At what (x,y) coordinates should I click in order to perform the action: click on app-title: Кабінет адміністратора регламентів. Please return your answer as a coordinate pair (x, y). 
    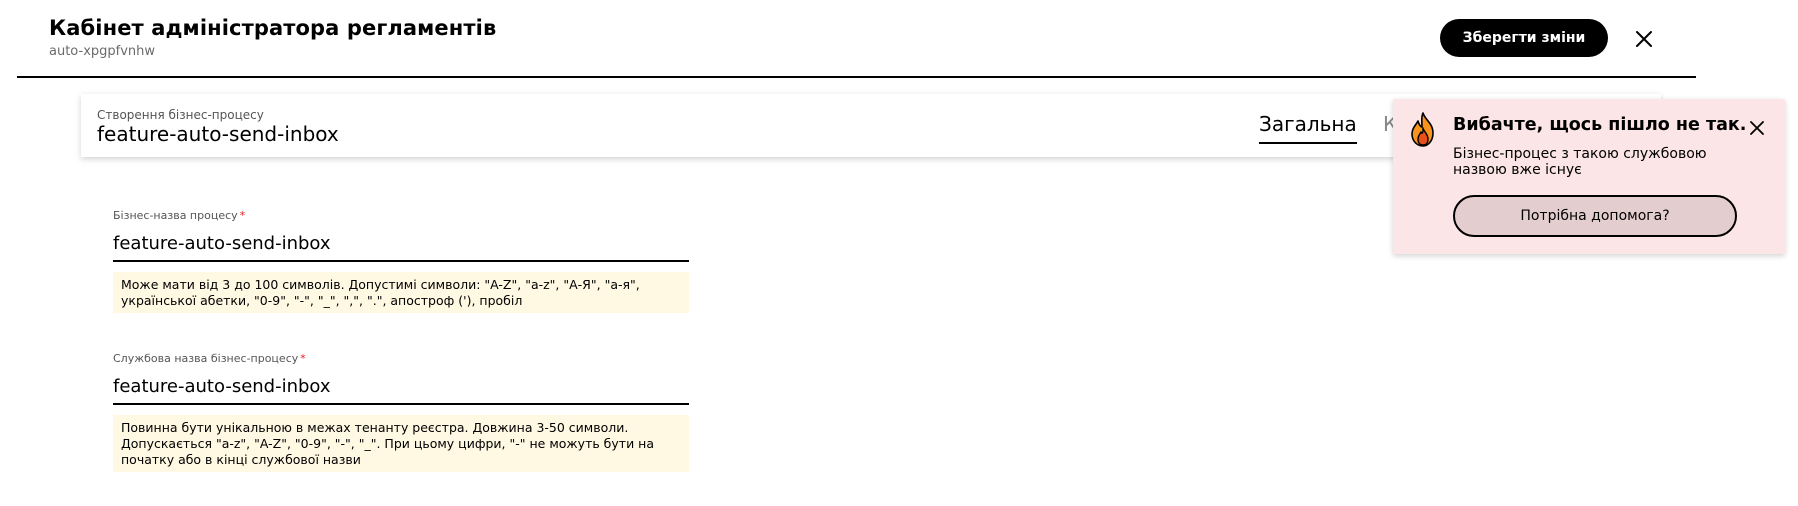
    Looking at the image, I should click on (273, 28).